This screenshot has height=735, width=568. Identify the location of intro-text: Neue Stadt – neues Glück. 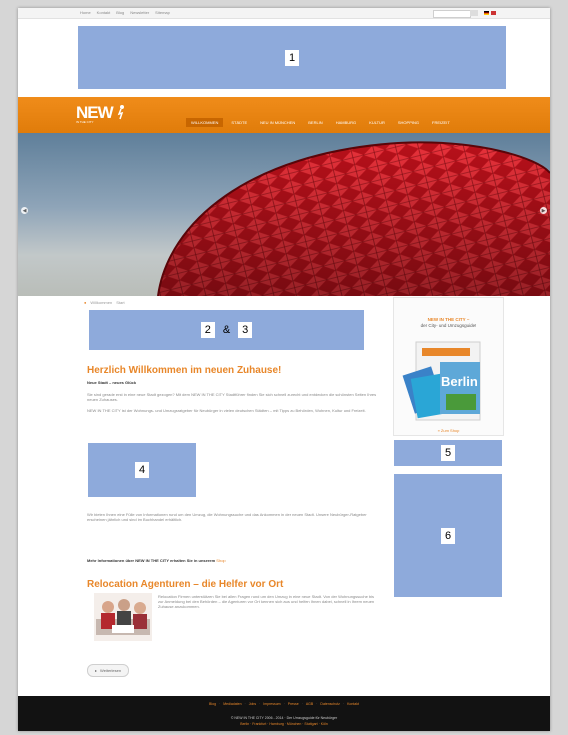
(112, 382).